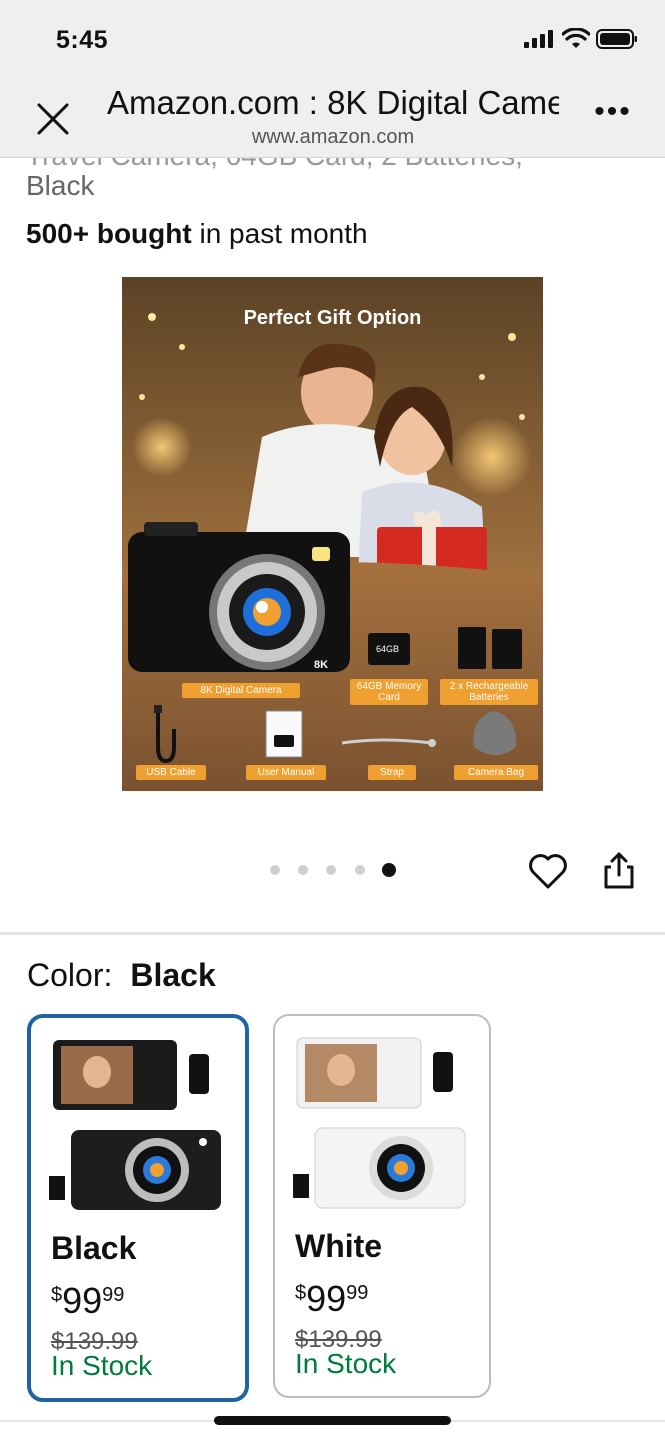  I want to click on selected-color-value: Black, so click(173, 975).